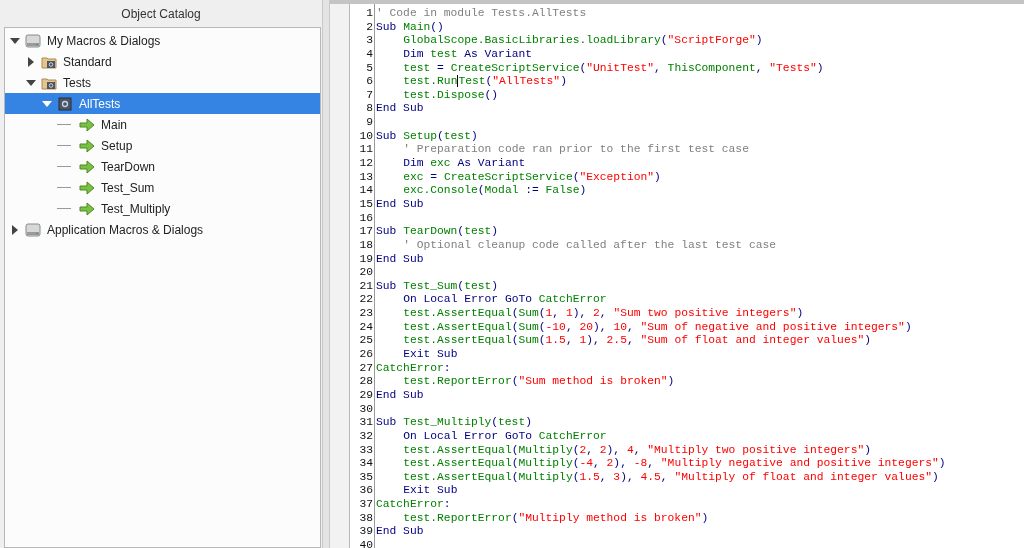 This screenshot has height=548, width=1024. What do you see at coordinates (467, 54) in the screenshot?
I see `code-line: Dim test As Variant` at bounding box center [467, 54].